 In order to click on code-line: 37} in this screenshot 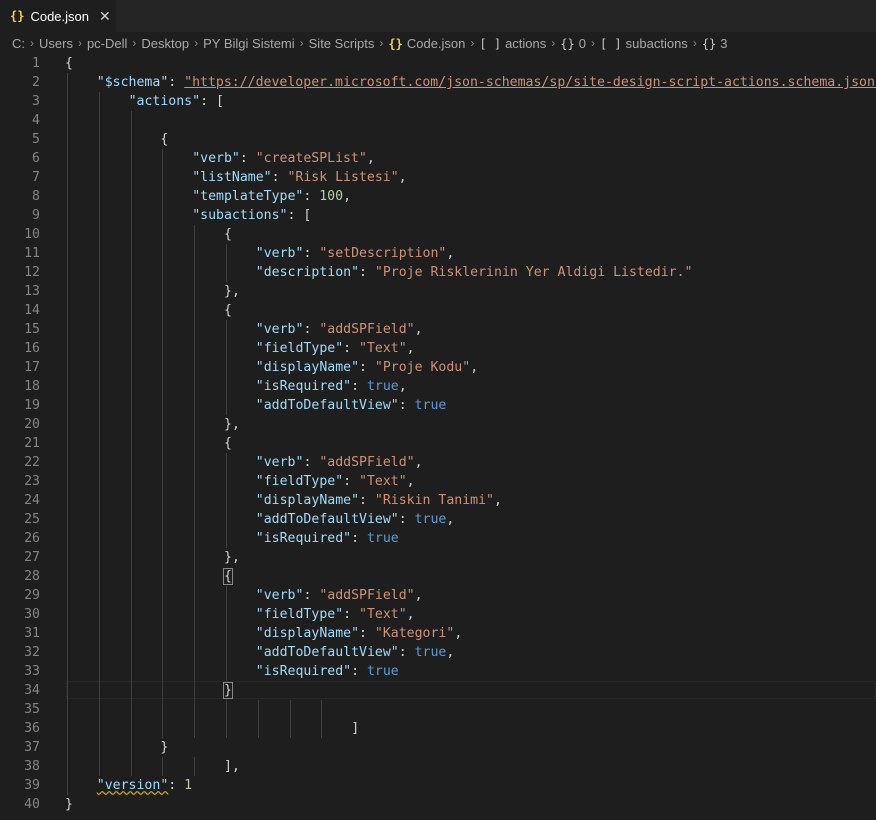, I will do `click(438, 747)`.